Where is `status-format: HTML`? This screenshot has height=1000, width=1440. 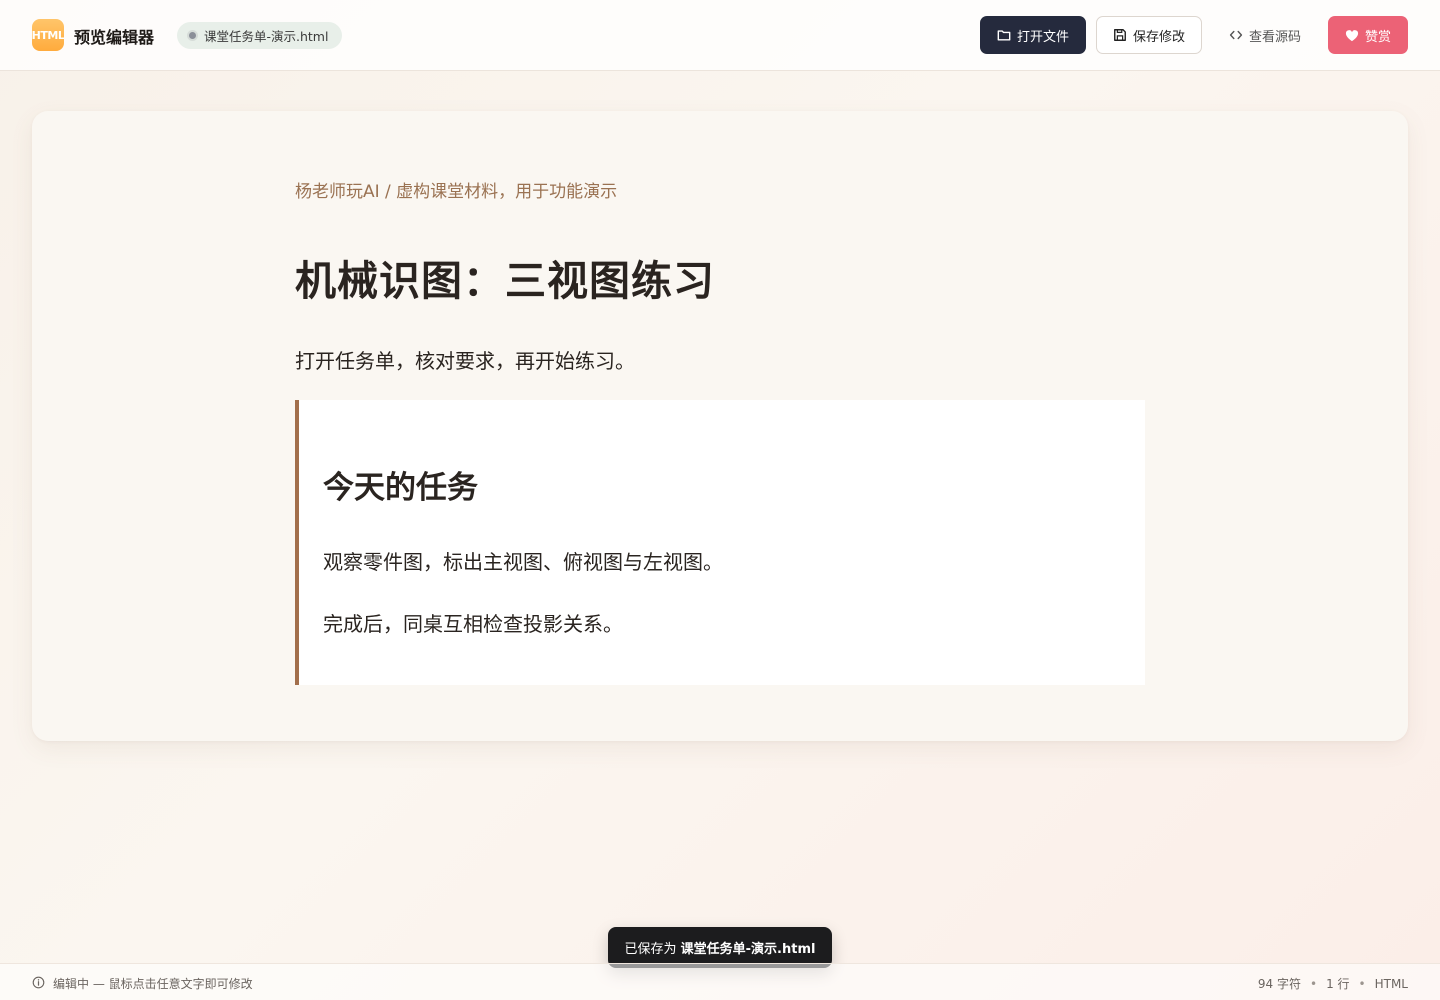
status-format: HTML is located at coordinates (1391, 983).